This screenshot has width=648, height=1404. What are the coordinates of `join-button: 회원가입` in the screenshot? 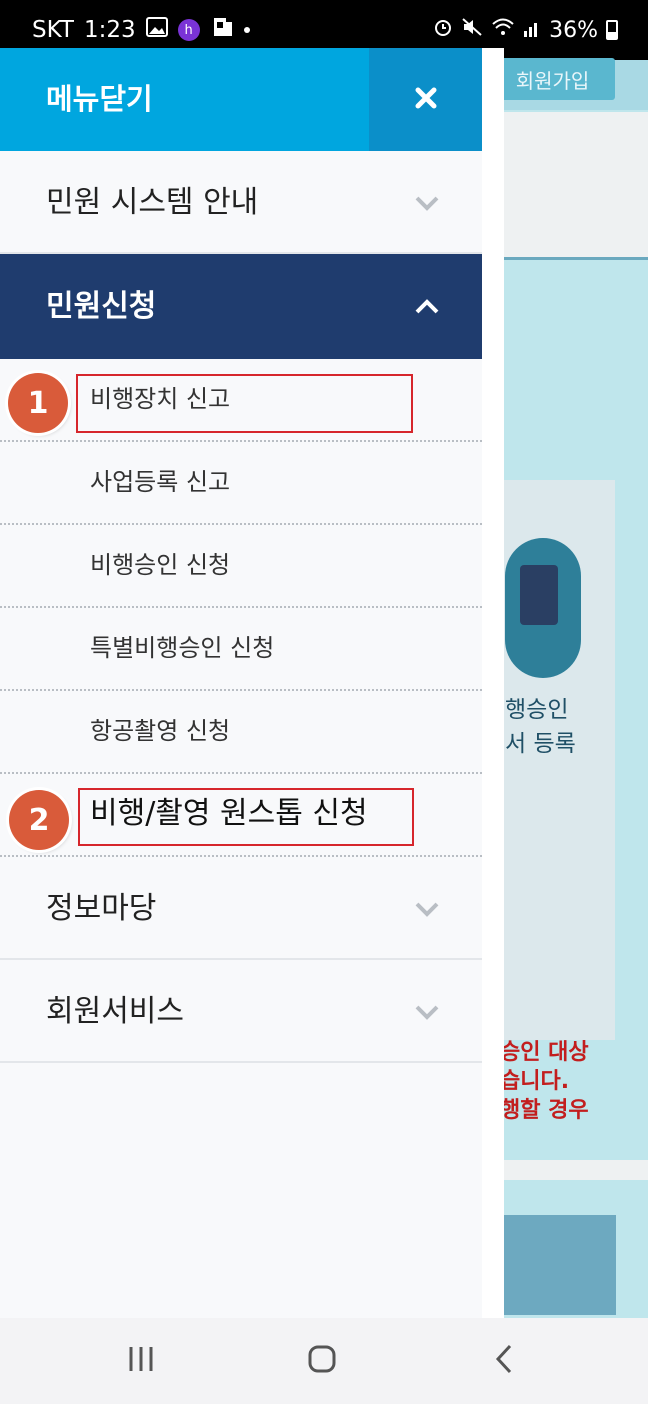 It's located at (552, 79).